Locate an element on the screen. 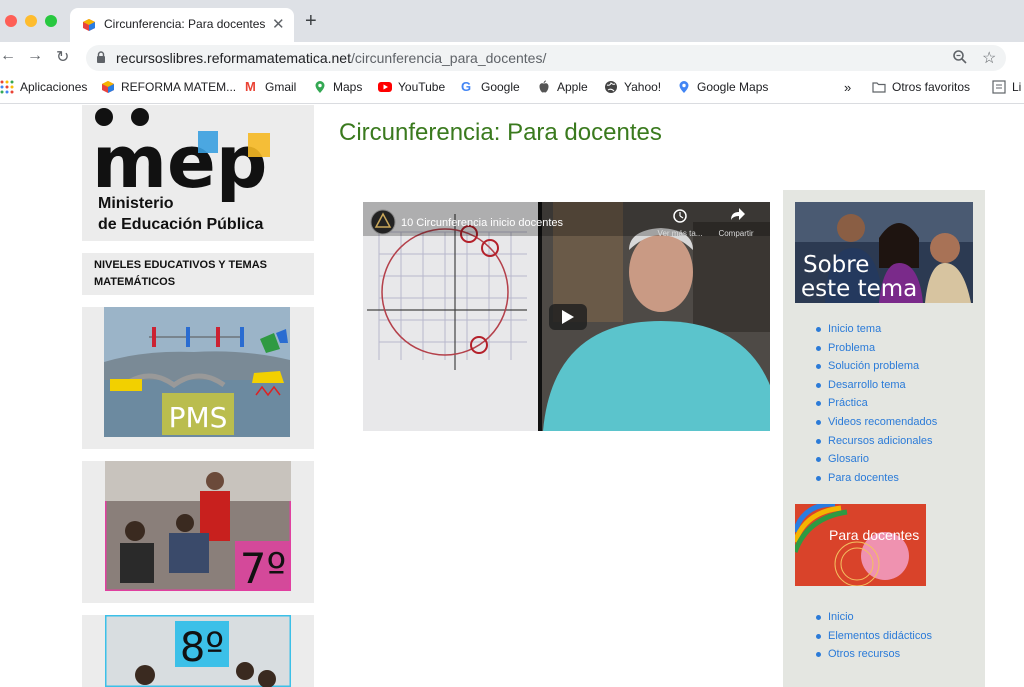 The width and height of the screenshot is (1024, 687). bookmark-gmail: M Gmail is located at coordinates (271, 87).